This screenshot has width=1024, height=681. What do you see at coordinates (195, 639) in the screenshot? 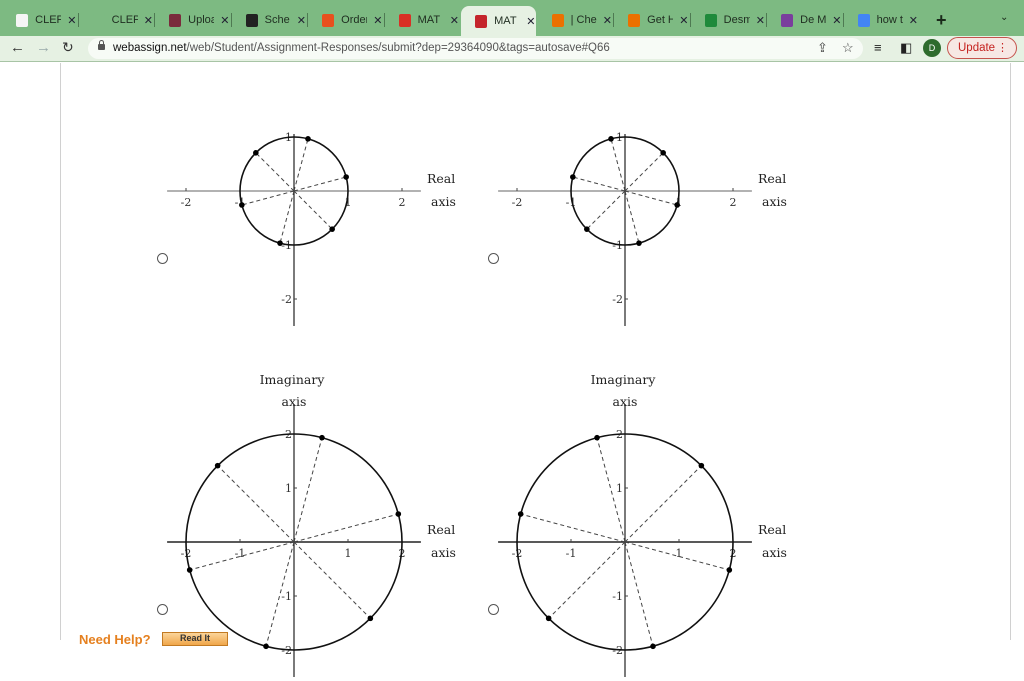
I see `read-it-button: Read It` at bounding box center [195, 639].